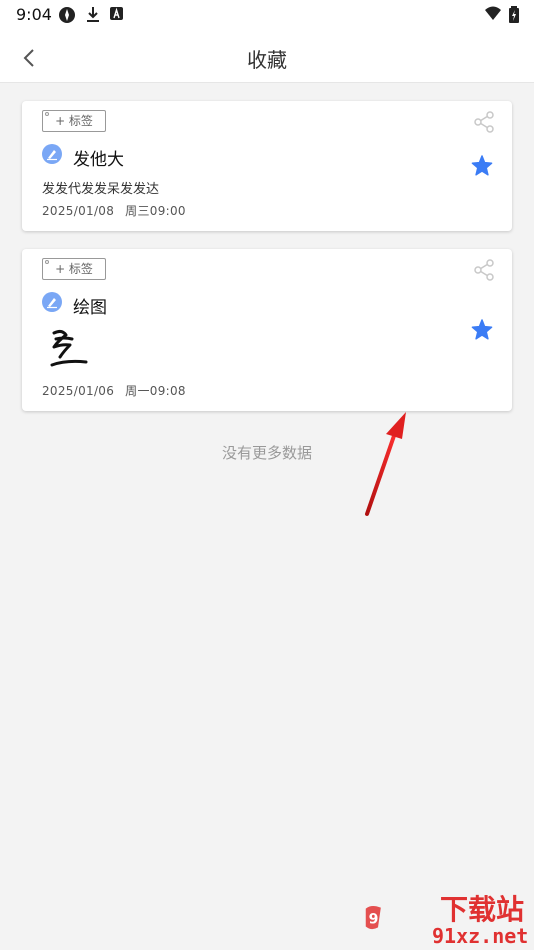  Describe the element at coordinates (266, 453) in the screenshot. I see `no-more-data-label: 没有更多数据` at that location.